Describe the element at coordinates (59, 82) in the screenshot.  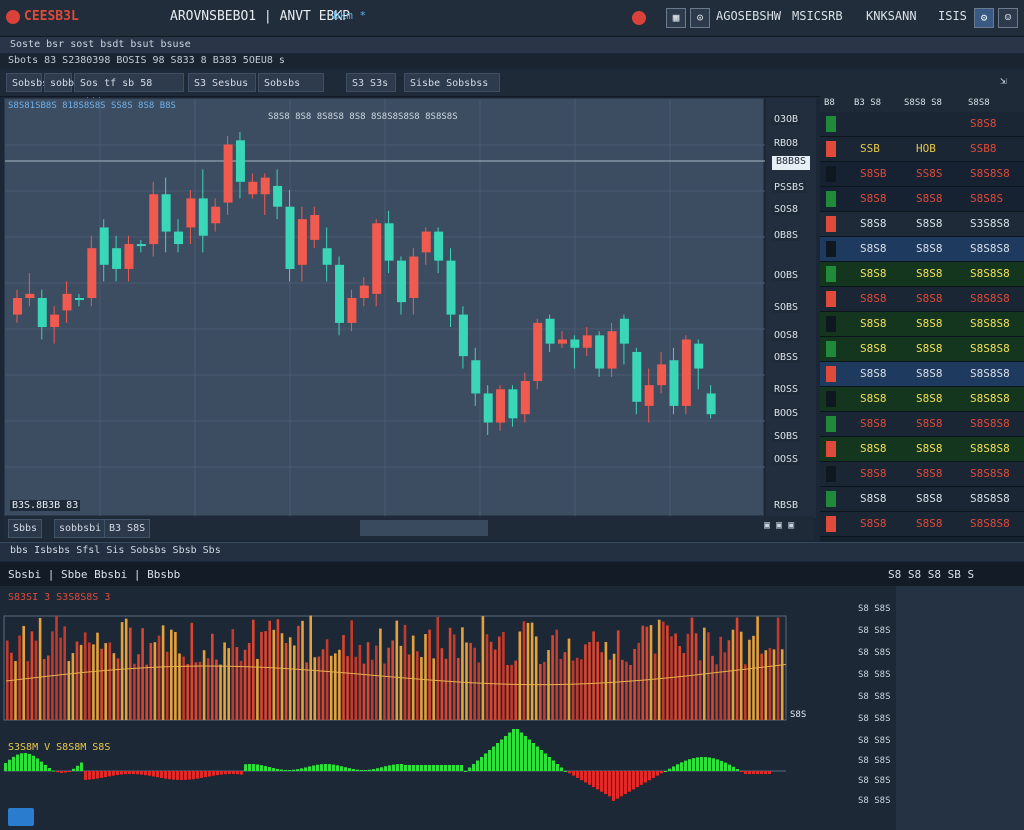
I see `toolbar-btn-2: sobb` at that location.